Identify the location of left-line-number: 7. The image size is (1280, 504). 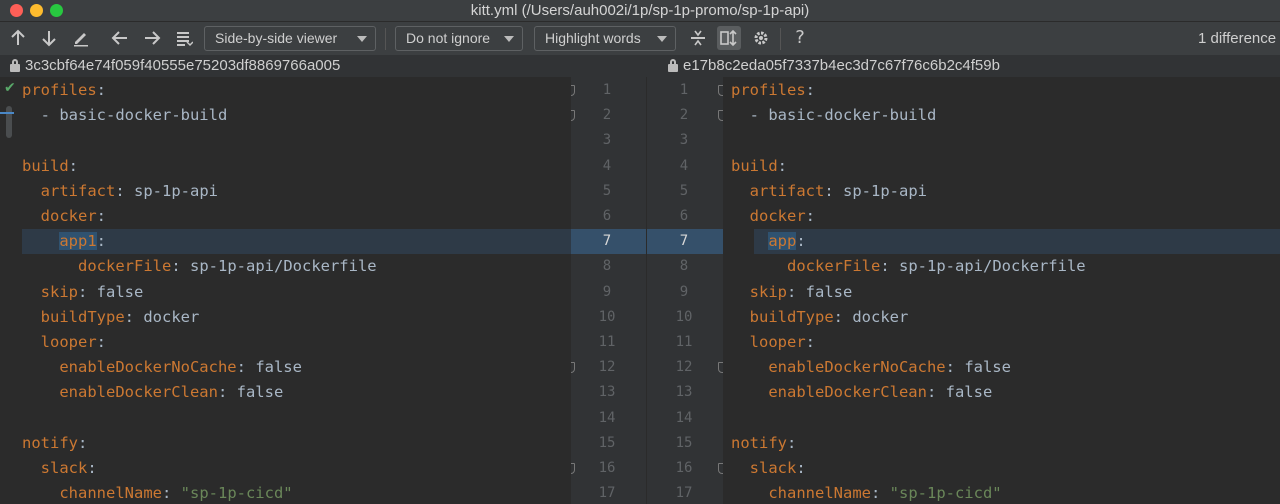
(607, 241).